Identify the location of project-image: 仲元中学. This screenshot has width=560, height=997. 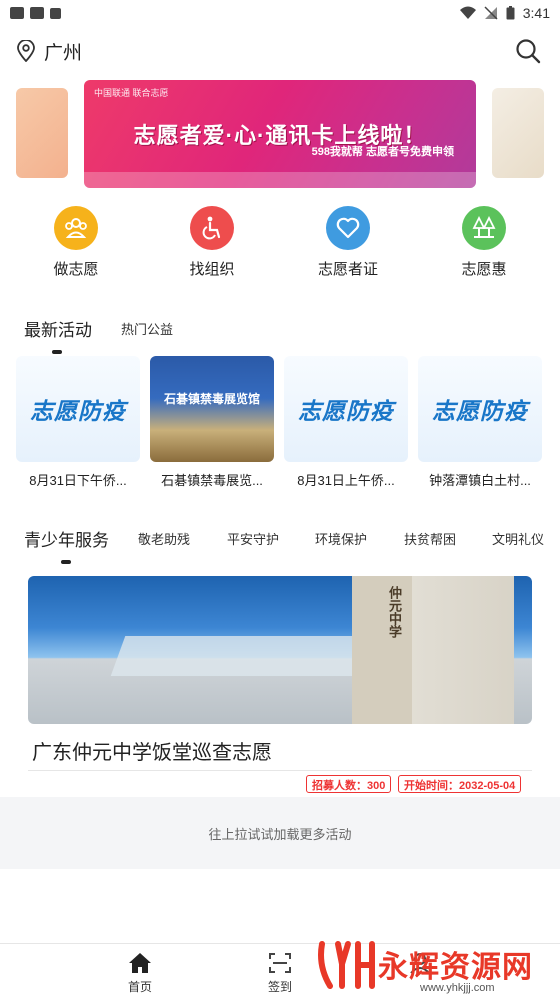
(280, 650).